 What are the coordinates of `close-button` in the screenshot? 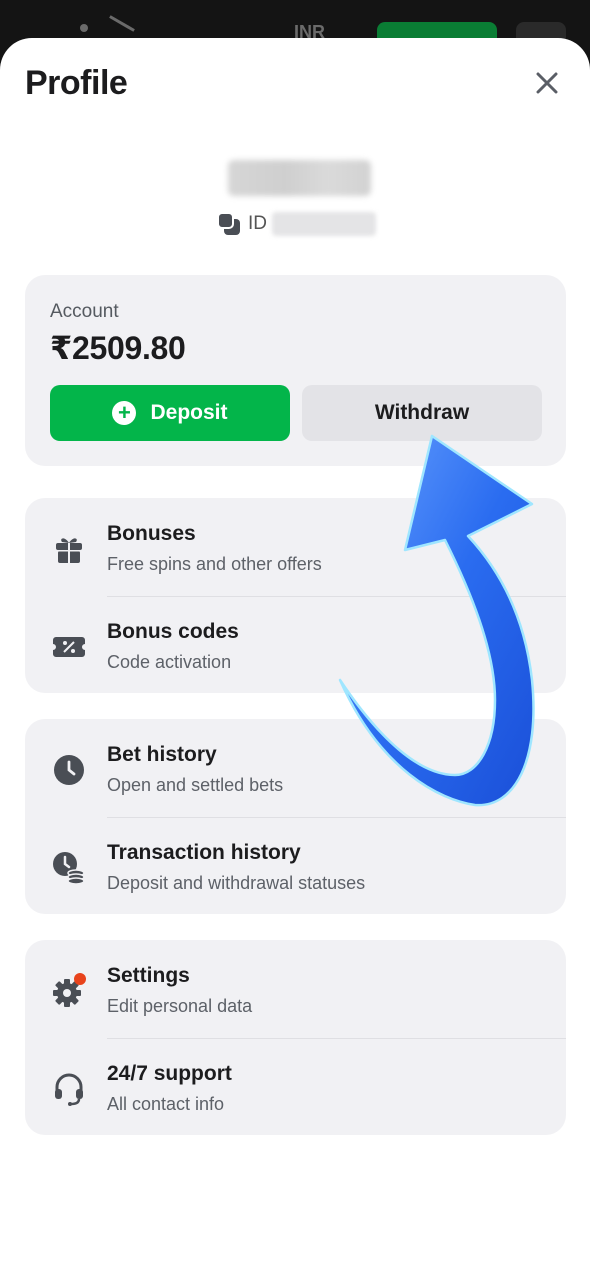 It's located at (547, 83).